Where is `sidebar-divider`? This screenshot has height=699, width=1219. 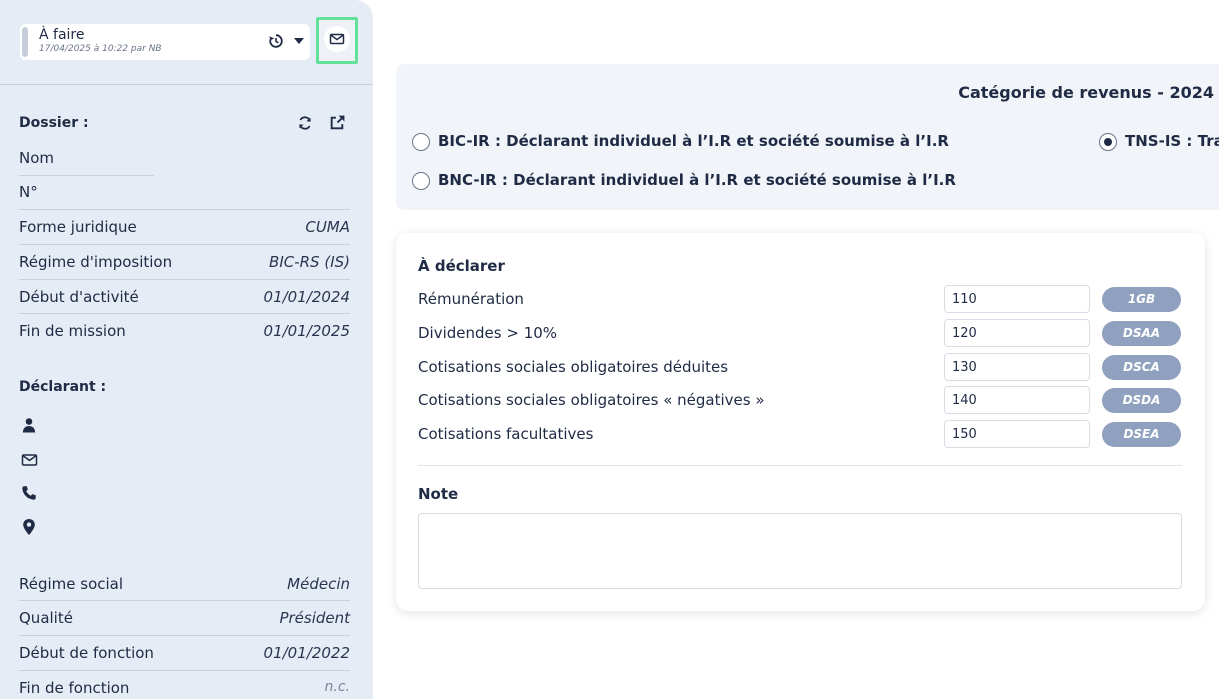 sidebar-divider is located at coordinates (186, 84).